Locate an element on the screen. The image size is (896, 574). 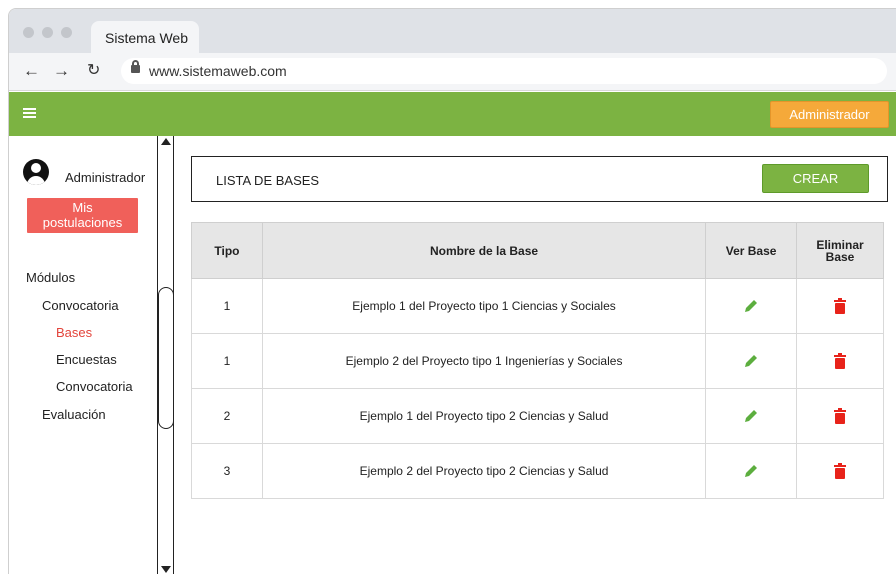
sidebar-item-convocatoria: Convocatoria is located at coordinates (80, 305).